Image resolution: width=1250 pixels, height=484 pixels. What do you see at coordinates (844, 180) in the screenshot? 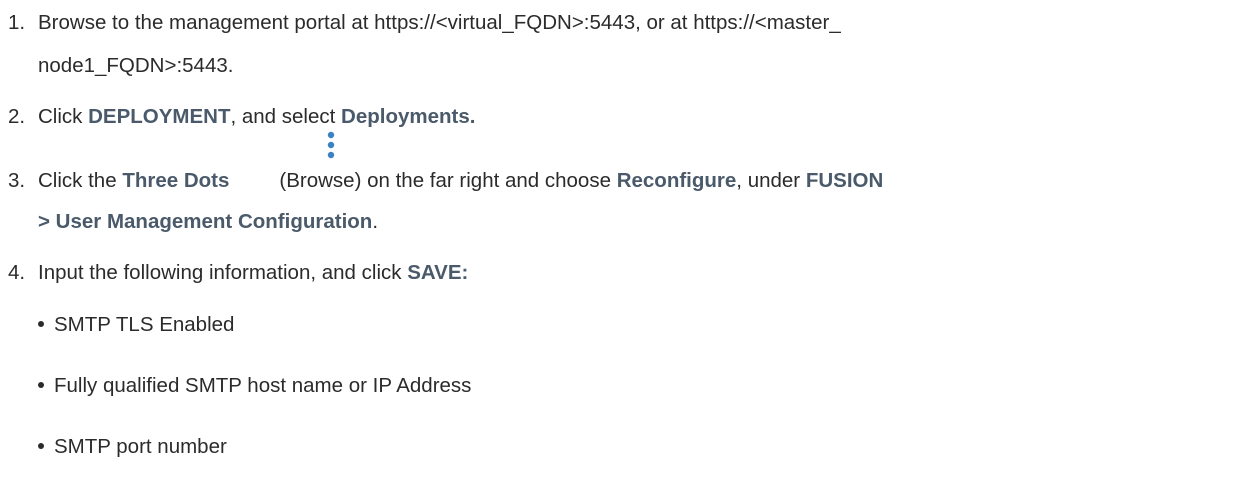
I see `fusion-keyword: FUSION` at bounding box center [844, 180].